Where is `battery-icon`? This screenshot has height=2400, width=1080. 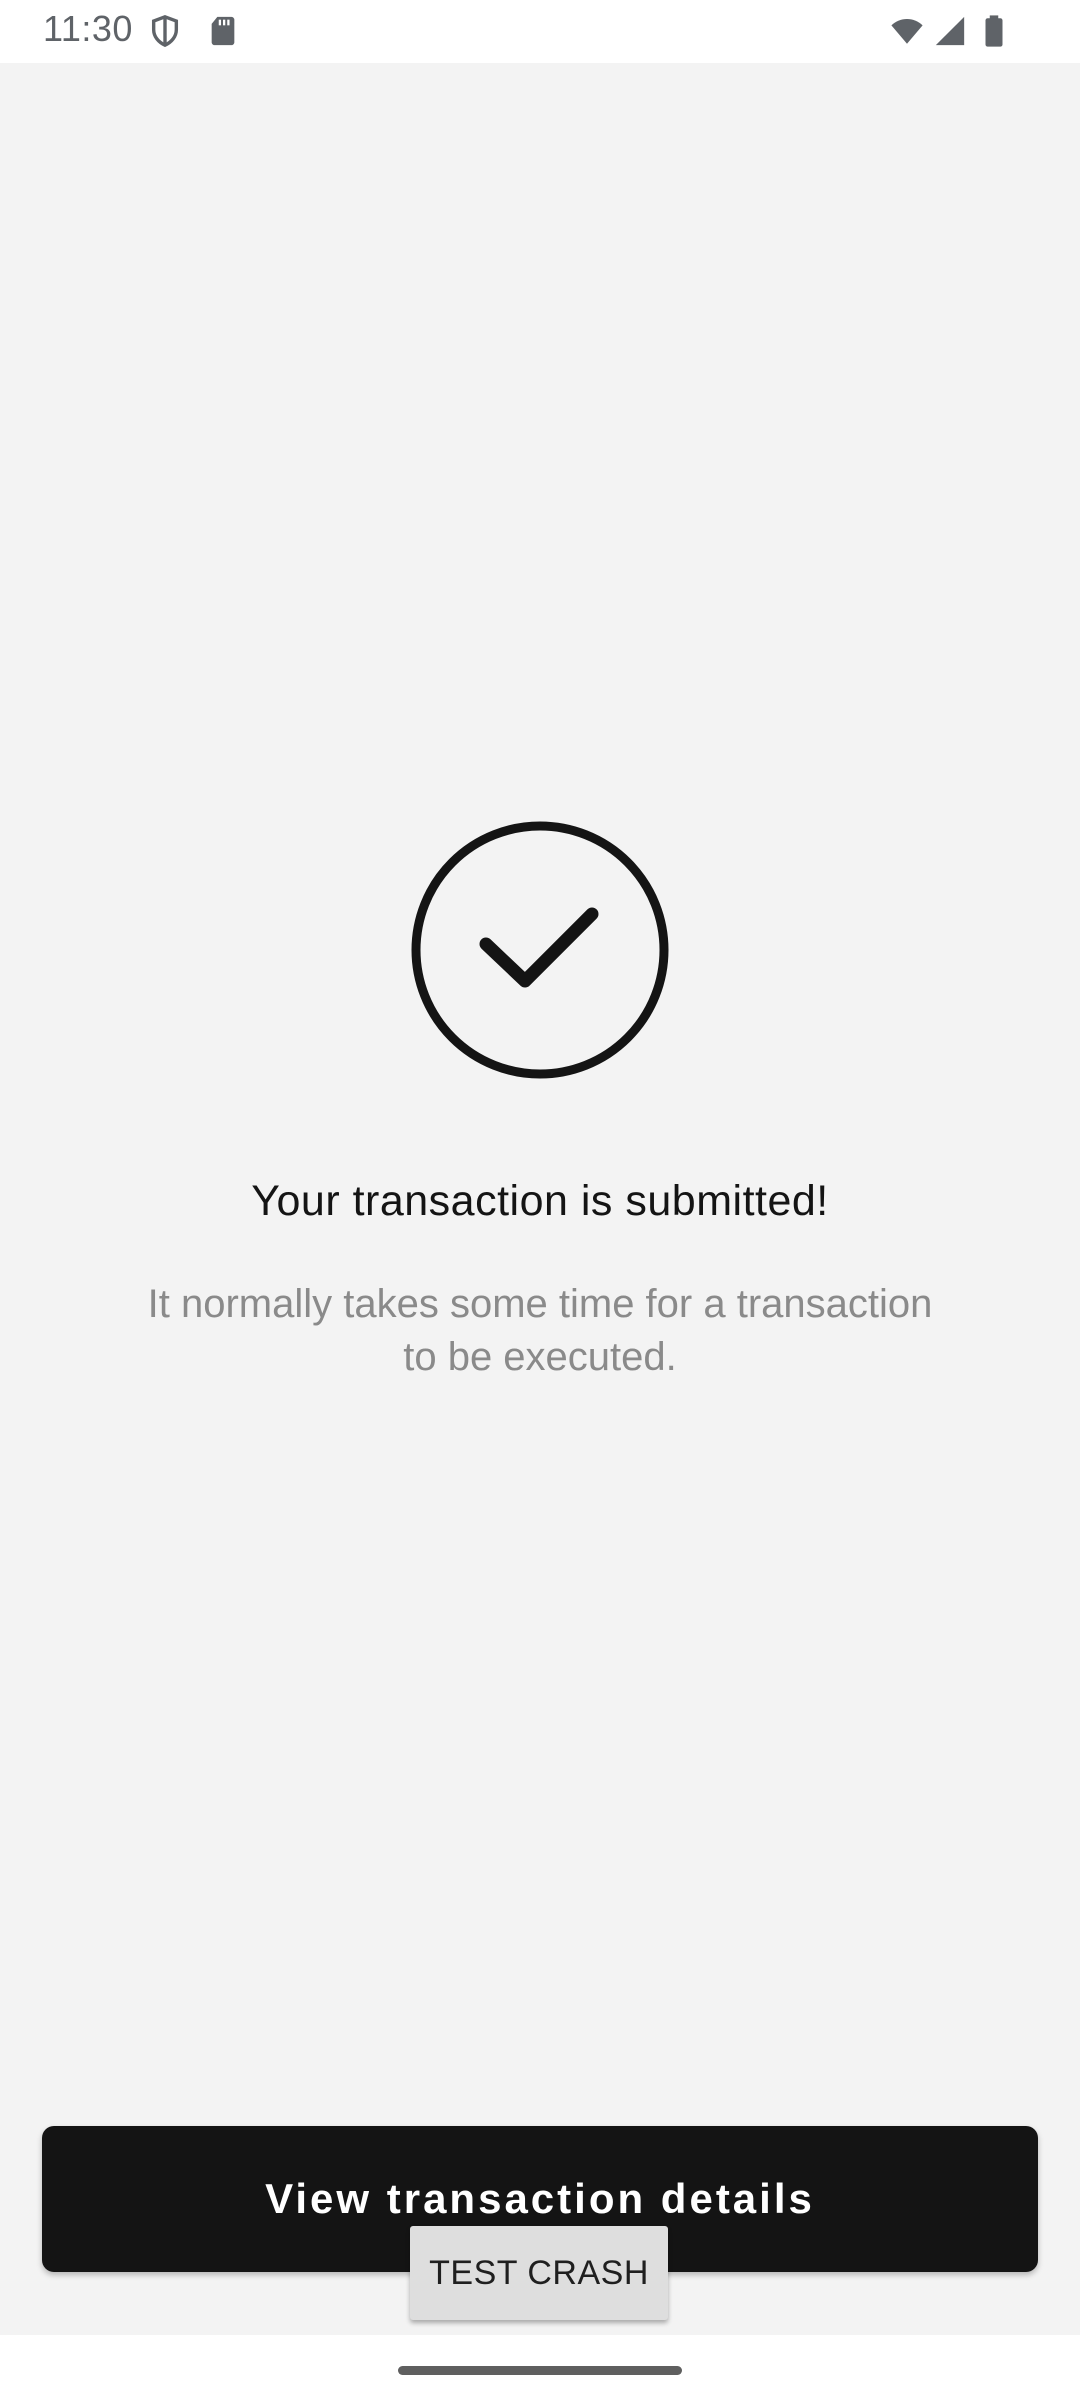
battery-icon is located at coordinates (994, 31).